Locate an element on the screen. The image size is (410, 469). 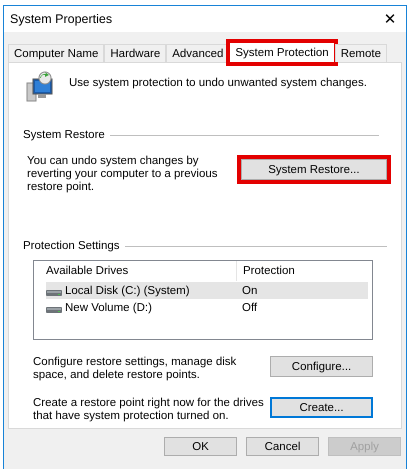
group-heading: Protection Settings is located at coordinates (71, 246).